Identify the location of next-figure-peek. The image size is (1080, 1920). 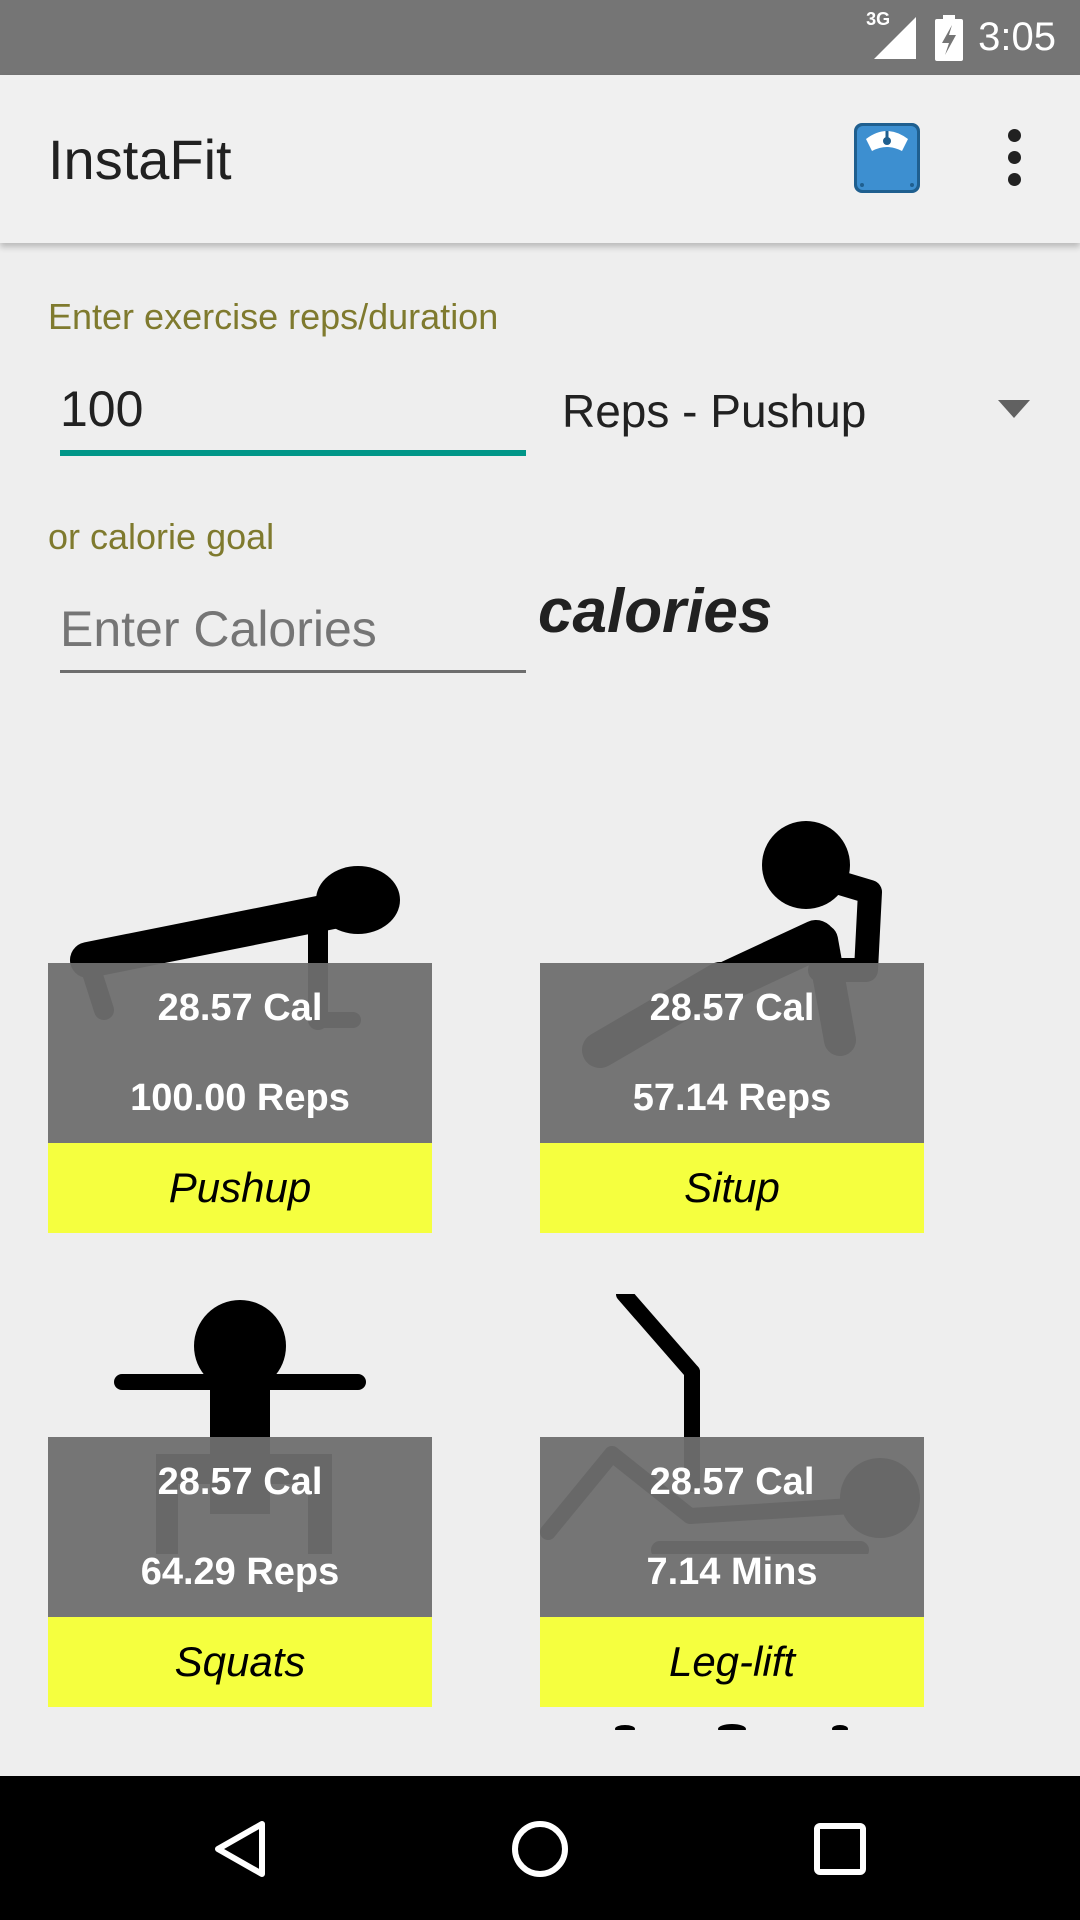
(731, 1727).